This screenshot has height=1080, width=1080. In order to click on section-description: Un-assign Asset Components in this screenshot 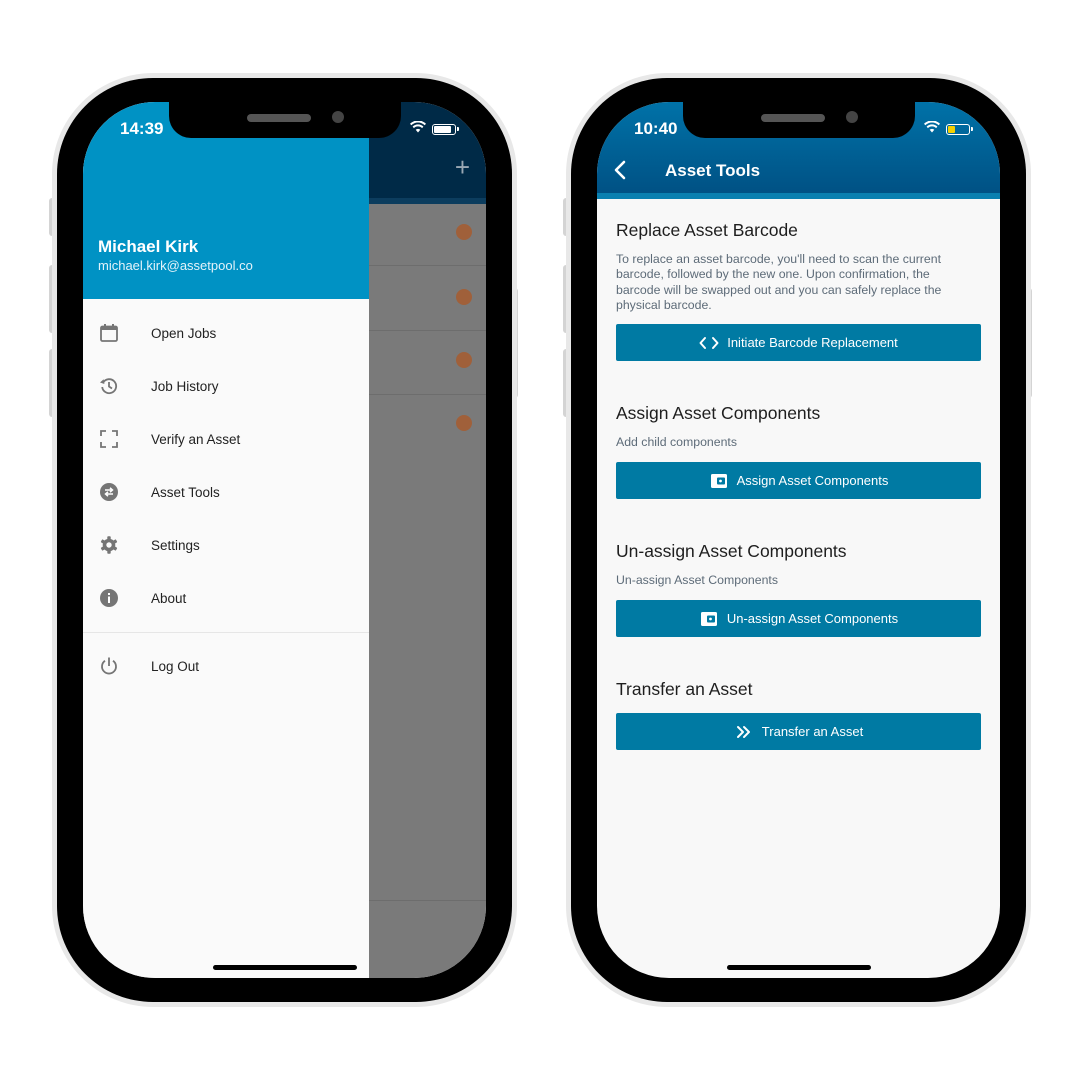, I will do `click(697, 580)`.